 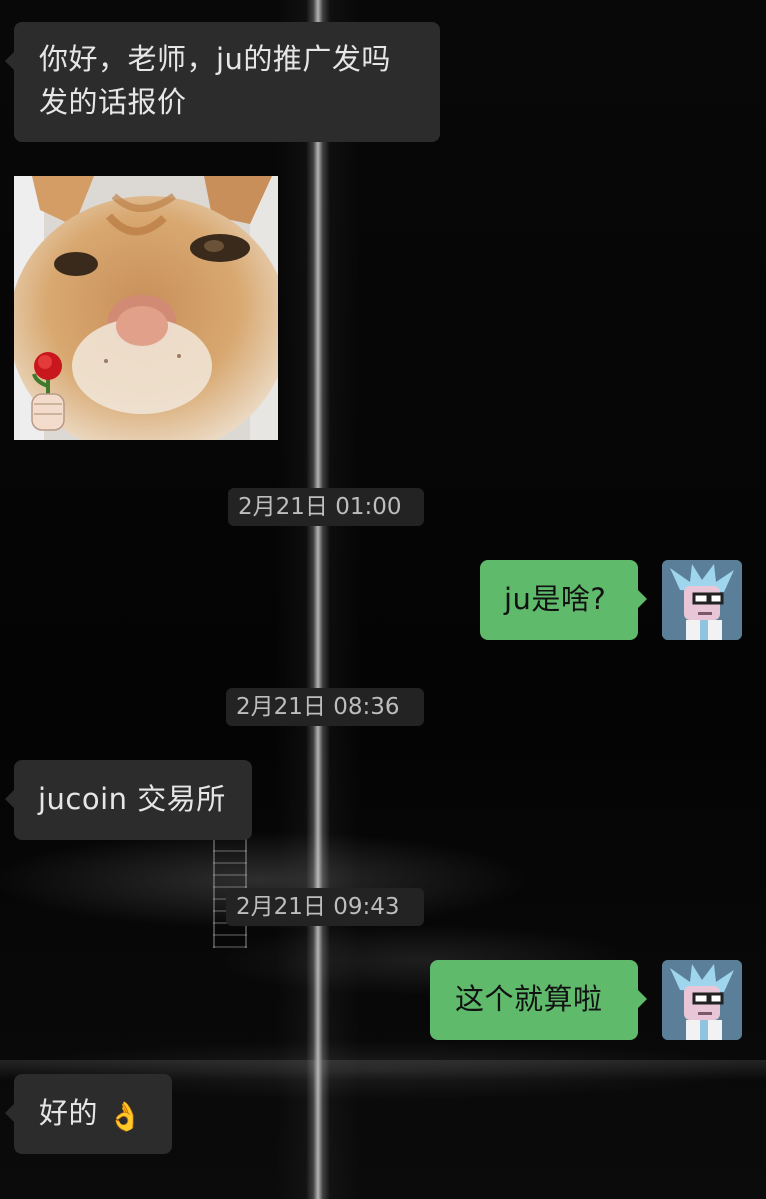 I want to click on outgoing-message-1: ju是啥?, so click(x=563, y=600).